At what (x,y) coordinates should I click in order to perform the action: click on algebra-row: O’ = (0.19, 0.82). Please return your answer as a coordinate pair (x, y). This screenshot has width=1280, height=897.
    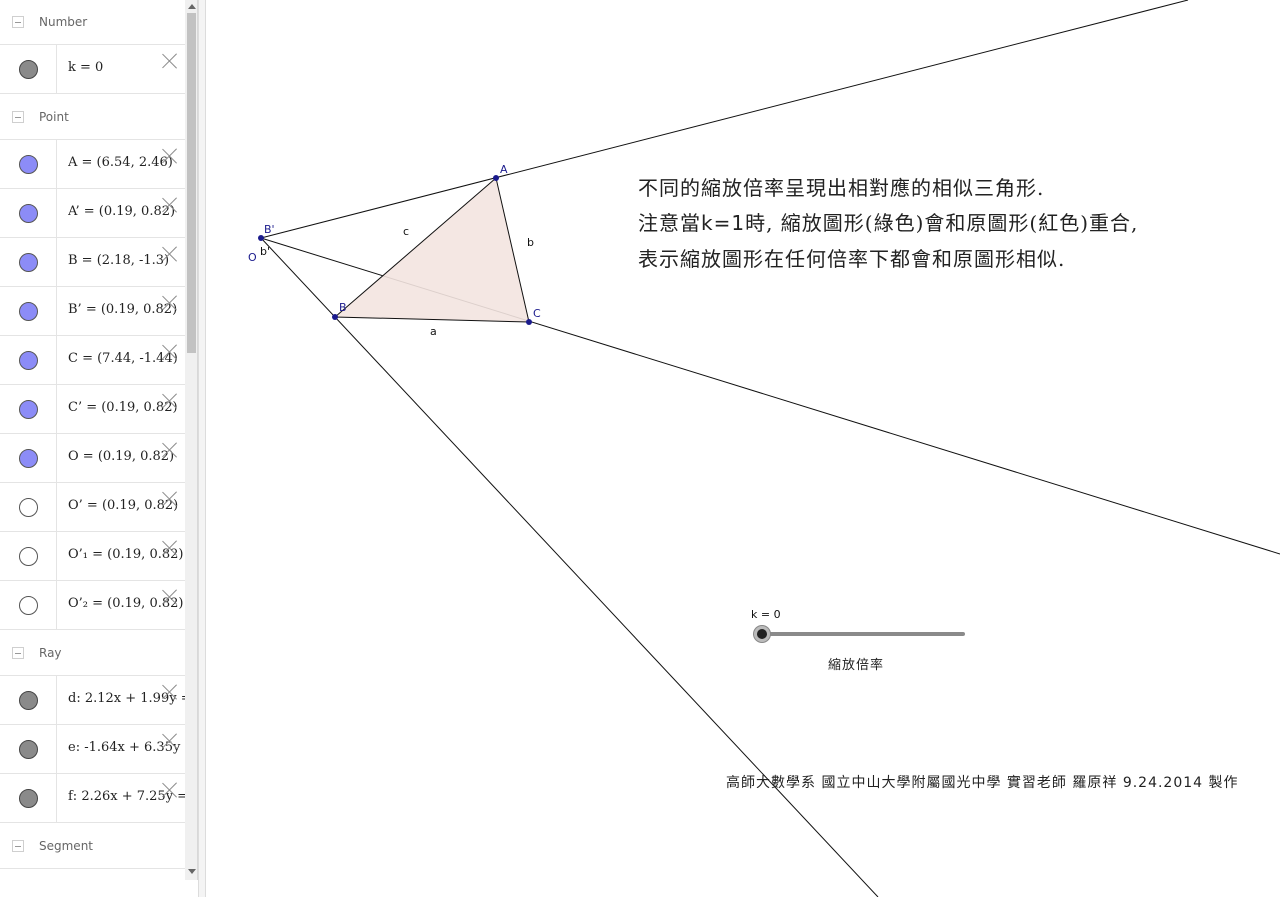
    Looking at the image, I should click on (92, 507).